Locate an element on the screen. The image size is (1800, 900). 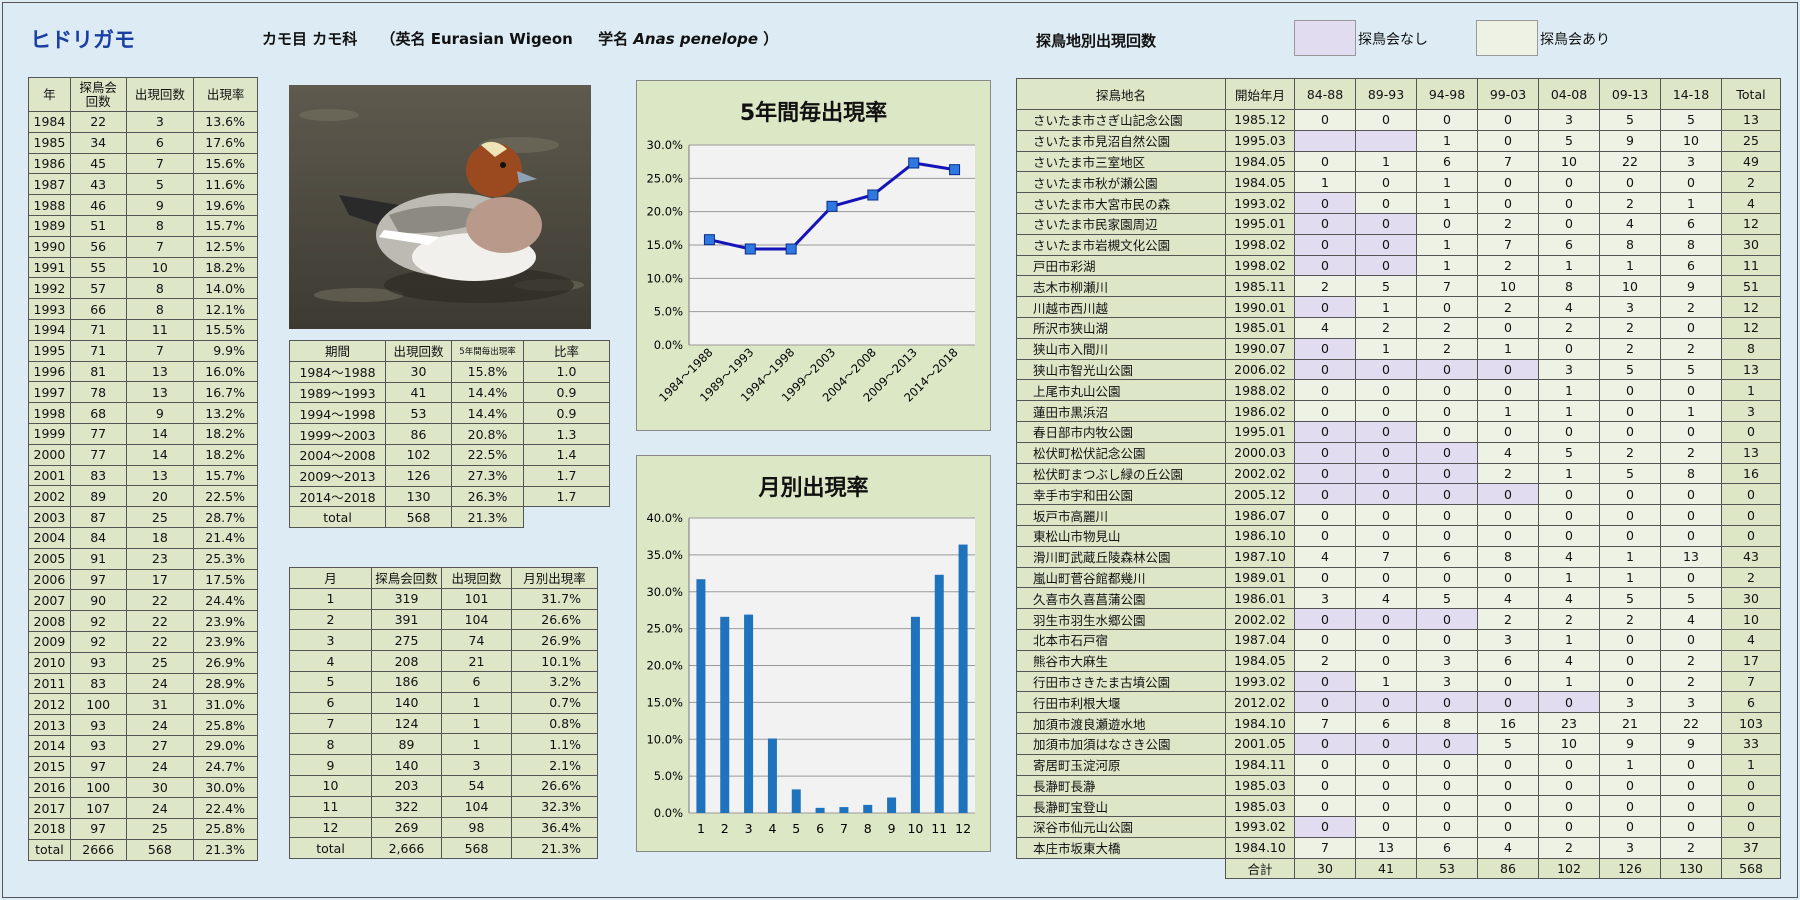
period-cell: 2014～2018 is located at coordinates (337, 496).